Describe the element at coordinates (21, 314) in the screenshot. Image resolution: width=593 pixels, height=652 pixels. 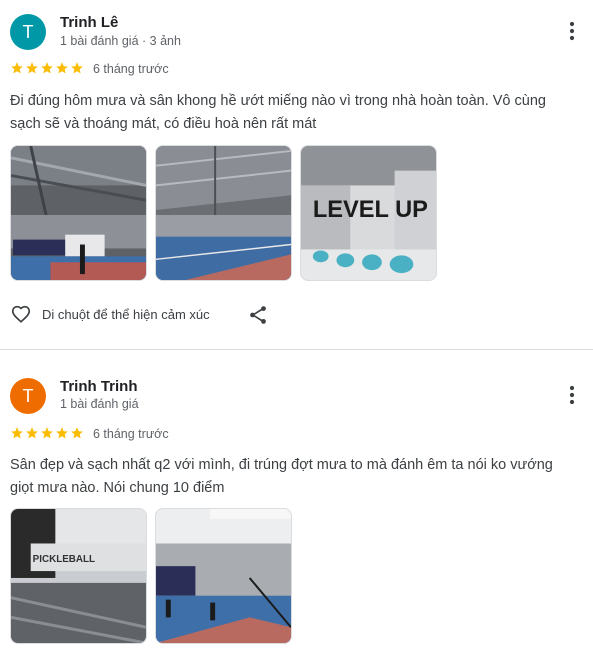
I see `heart-outline-icon` at that location.